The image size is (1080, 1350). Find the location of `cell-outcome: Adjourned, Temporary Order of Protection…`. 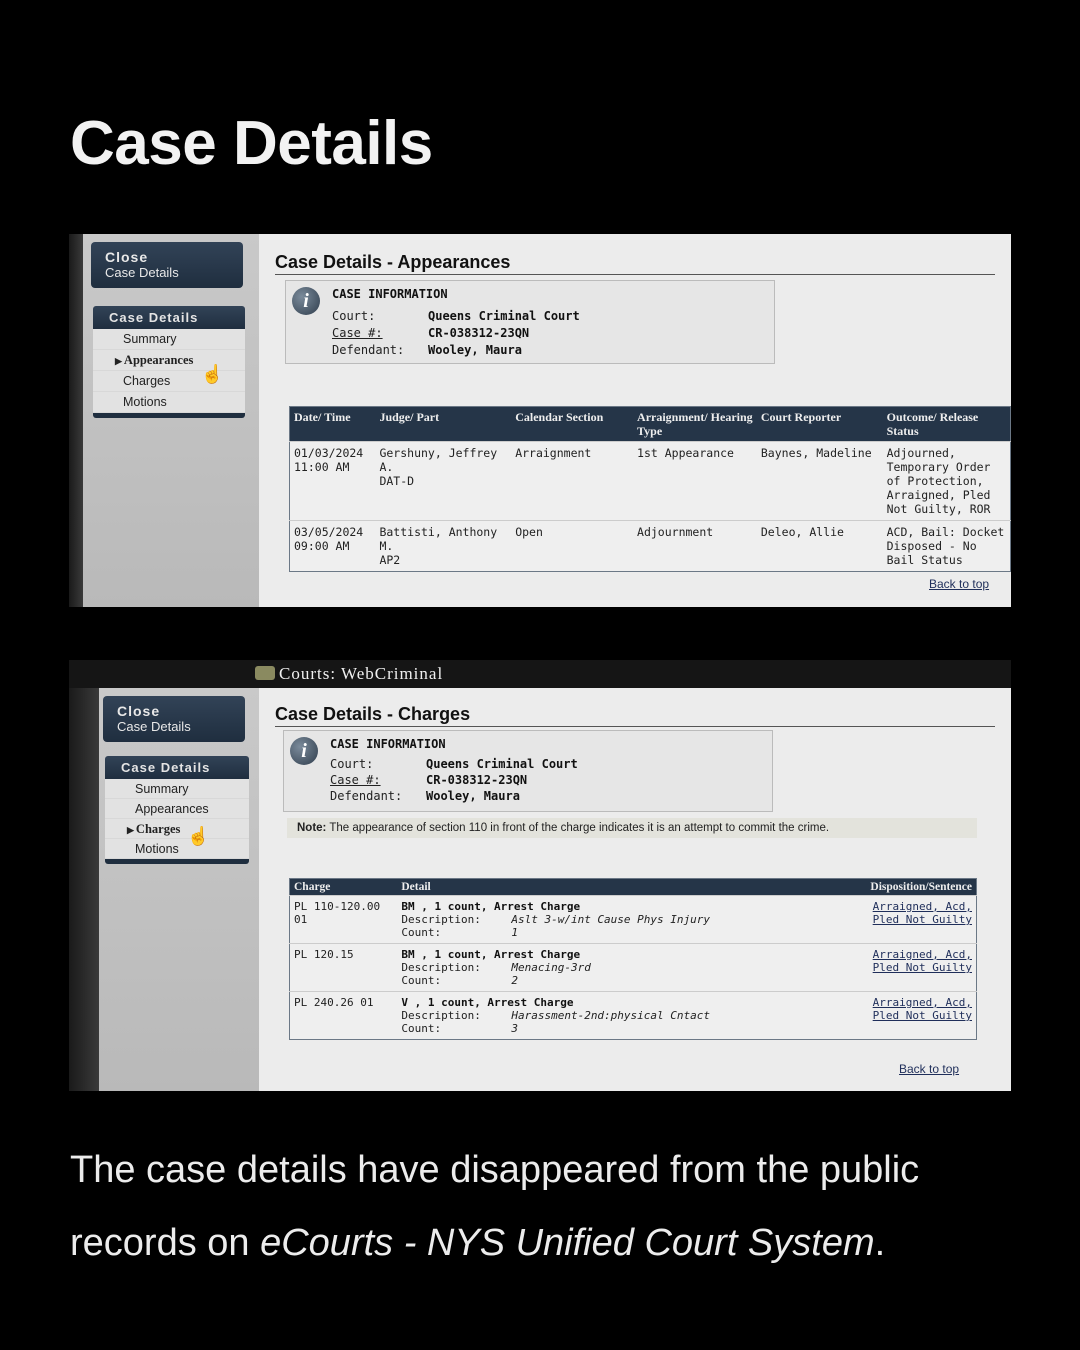

cell-outcome: Adjourned, Temporary Order of Protection… is located at coordinates (946, 481).